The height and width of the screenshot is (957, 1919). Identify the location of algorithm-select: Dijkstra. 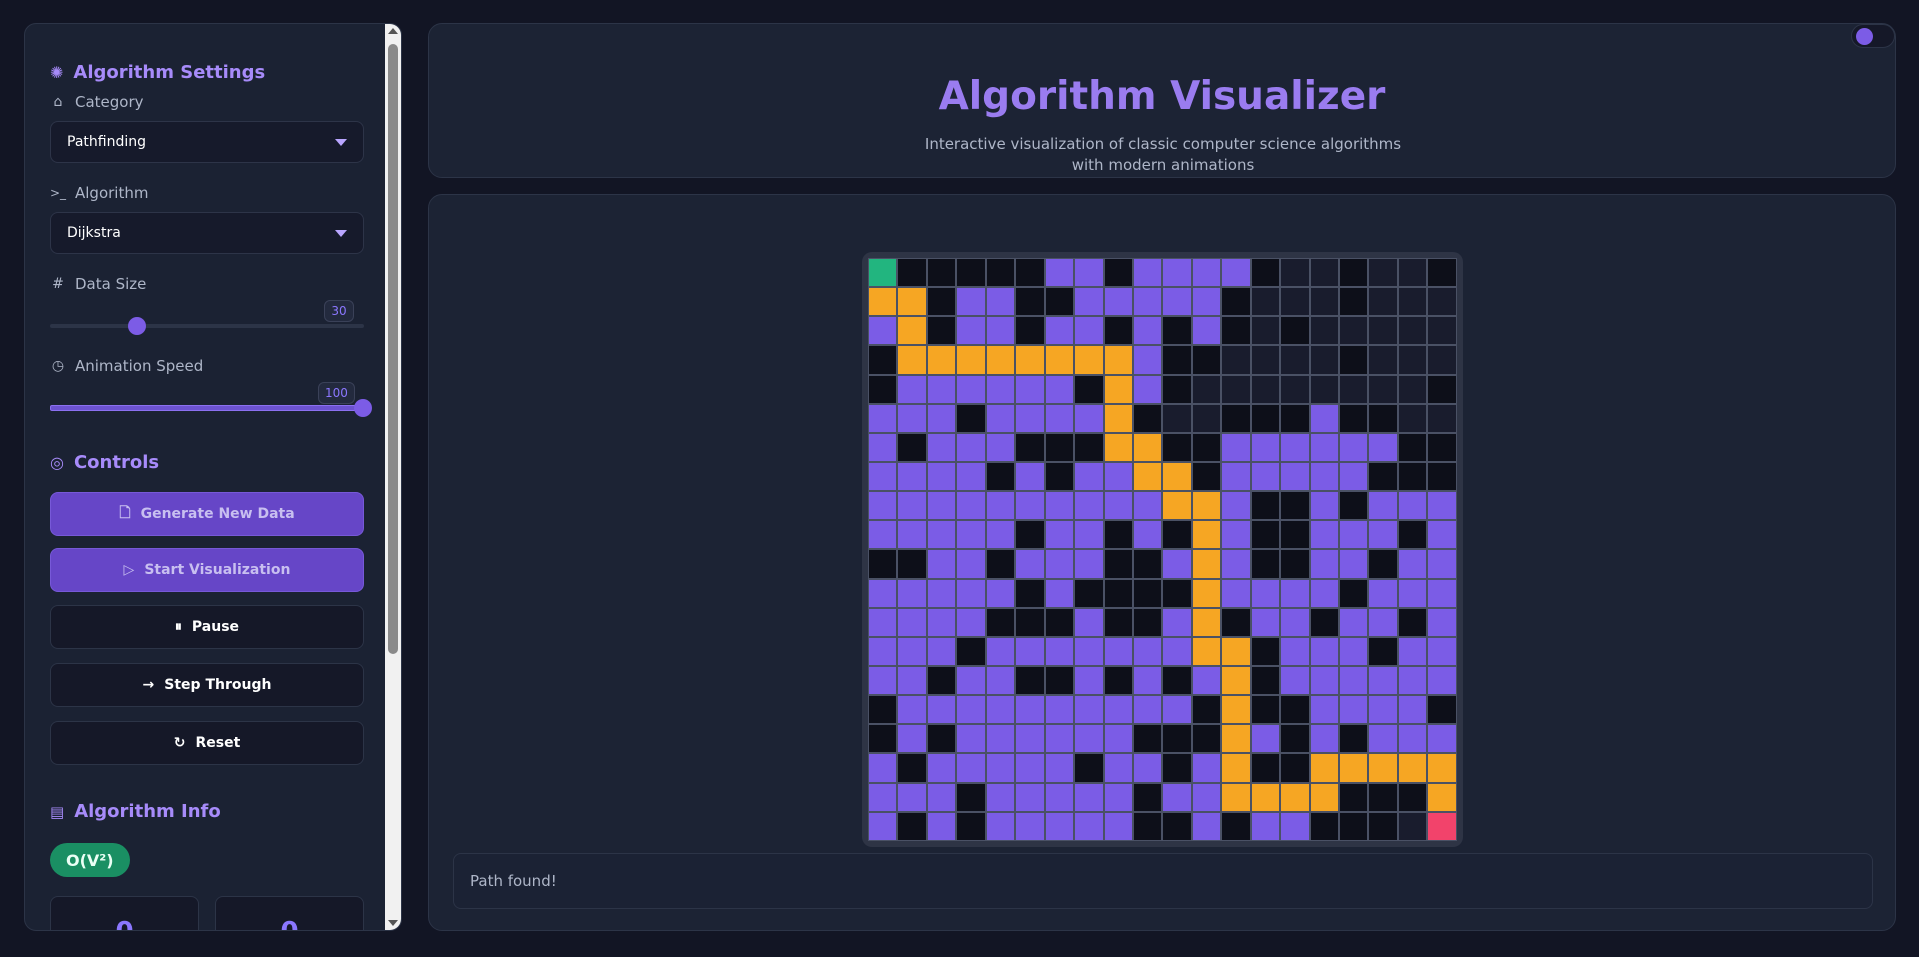
(207, 233).